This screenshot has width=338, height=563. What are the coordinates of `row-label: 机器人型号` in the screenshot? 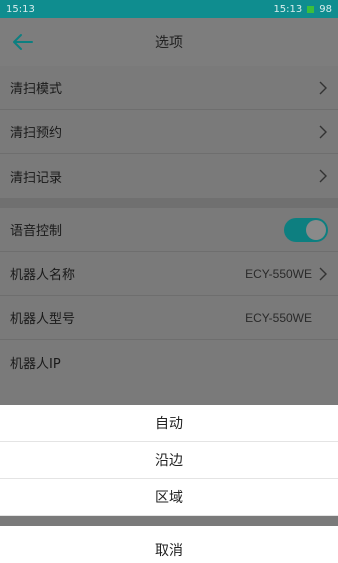 It's located at (43, 319).